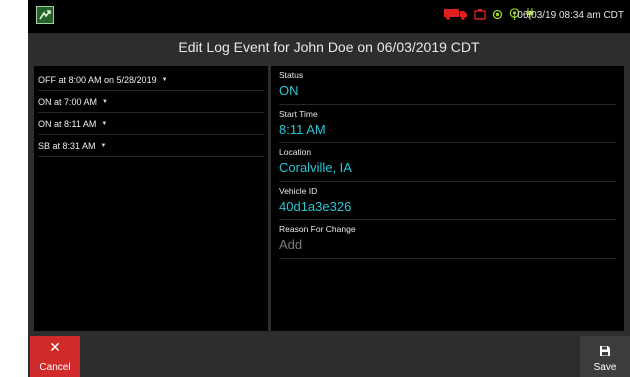 Image resolution: width=630 pixels, height=377 pixels. What do you see at coordinates (315, 206) in the screenshot?
I see `vehicle-id-value: 40d1a3e326` at bounding box center [315, 206].